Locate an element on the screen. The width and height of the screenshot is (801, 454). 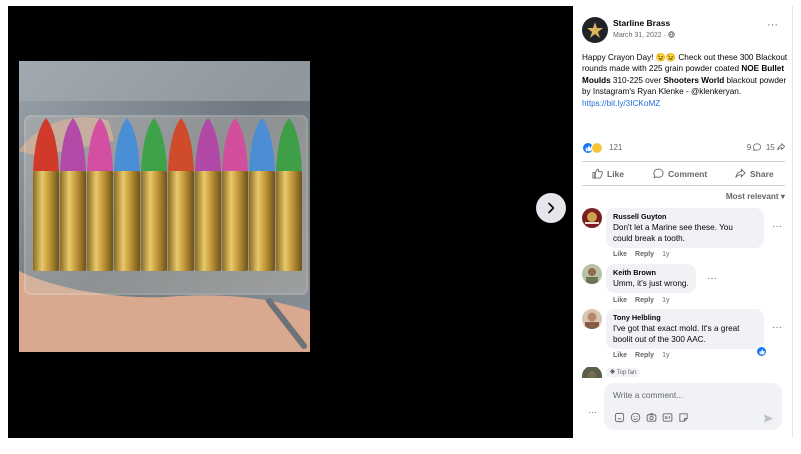
like-label: Like is located at coordinates (616, 173).